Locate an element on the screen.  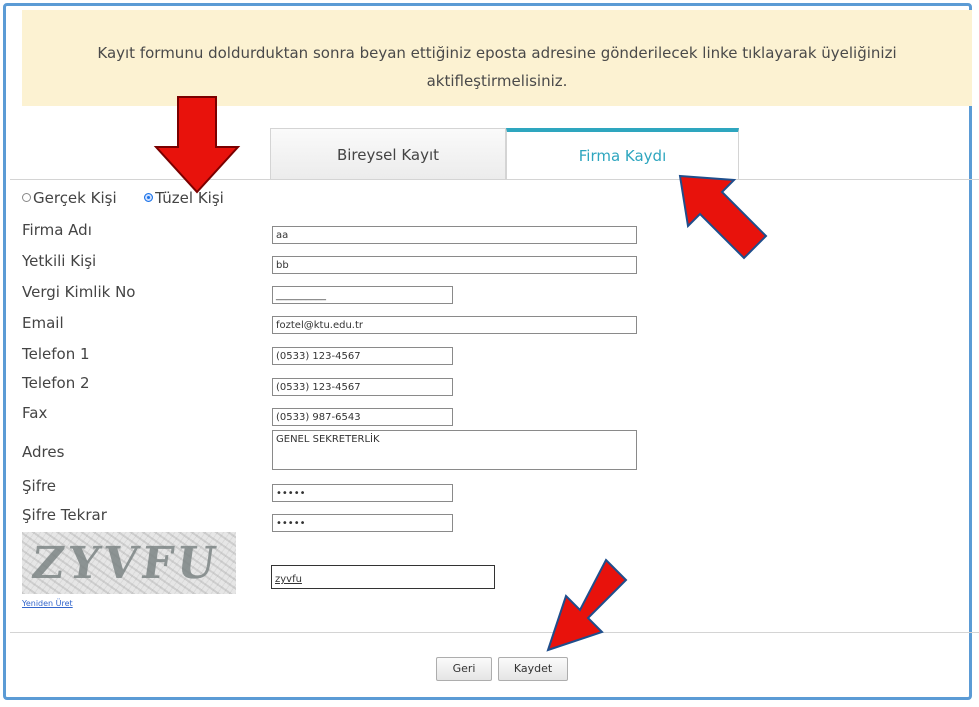
label-sifre-tekrar: Şifre Tekrar is located at coordinates (64, 515).